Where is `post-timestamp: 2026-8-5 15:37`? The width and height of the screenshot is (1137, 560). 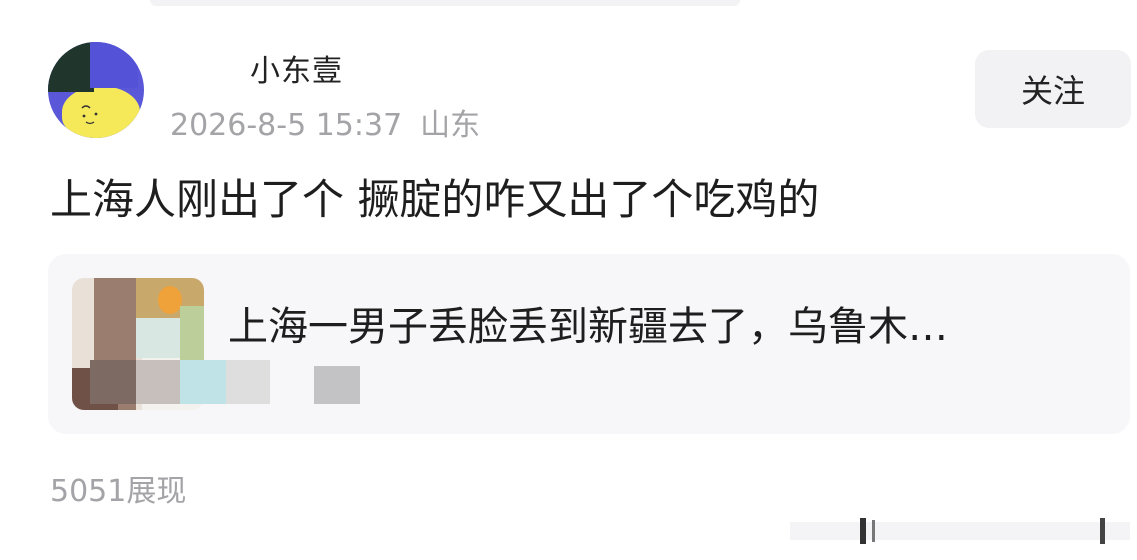 post-timestamp: 2026-8-5 15:37 is located at coordinates (286, 125).